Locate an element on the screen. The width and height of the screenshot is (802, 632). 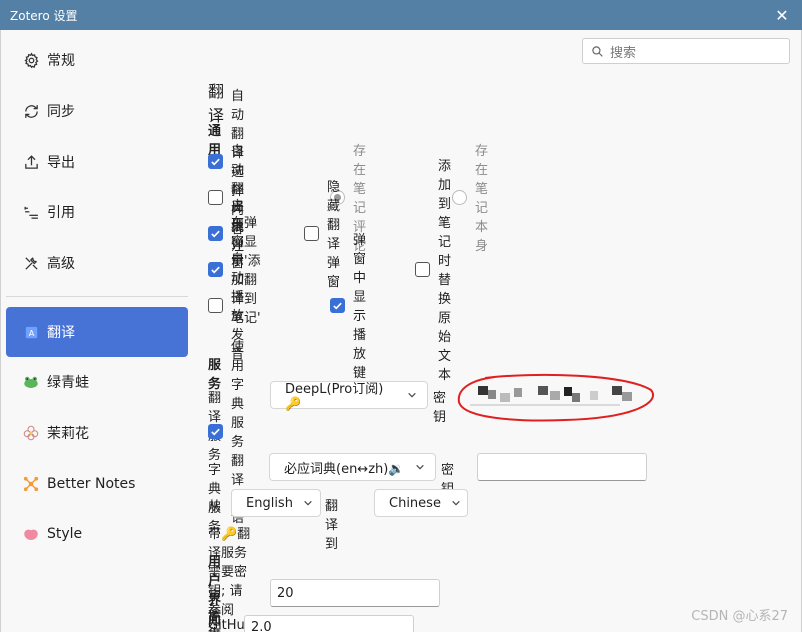
frog-icon is located at coordinates (31, 382).